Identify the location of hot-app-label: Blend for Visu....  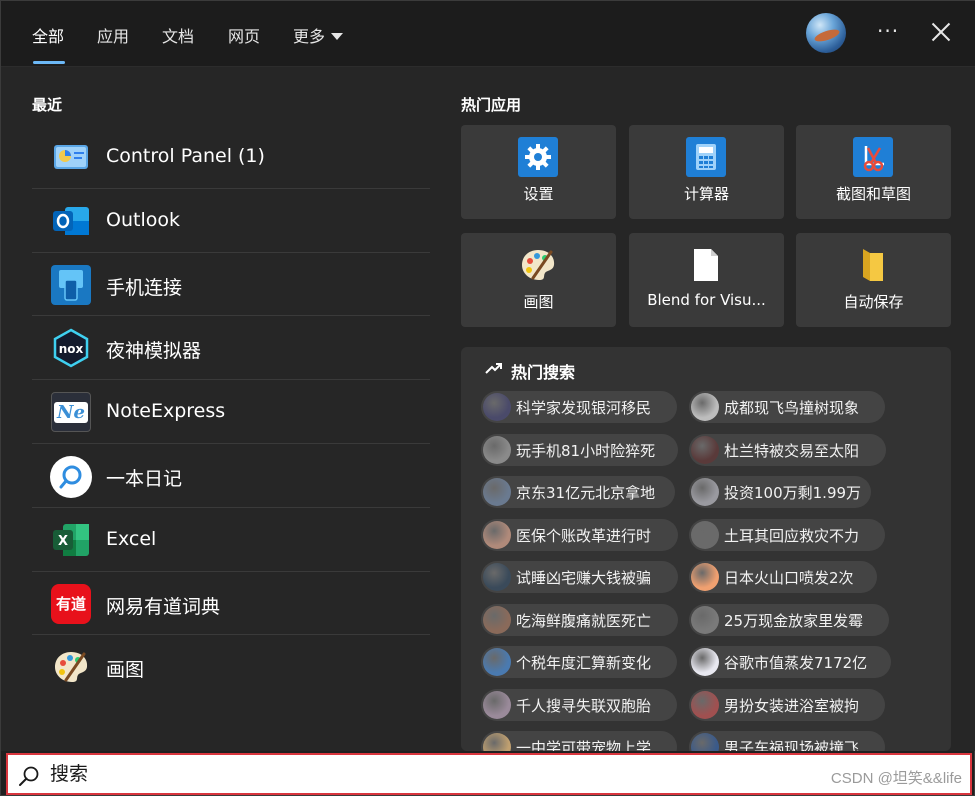
(706, 300).